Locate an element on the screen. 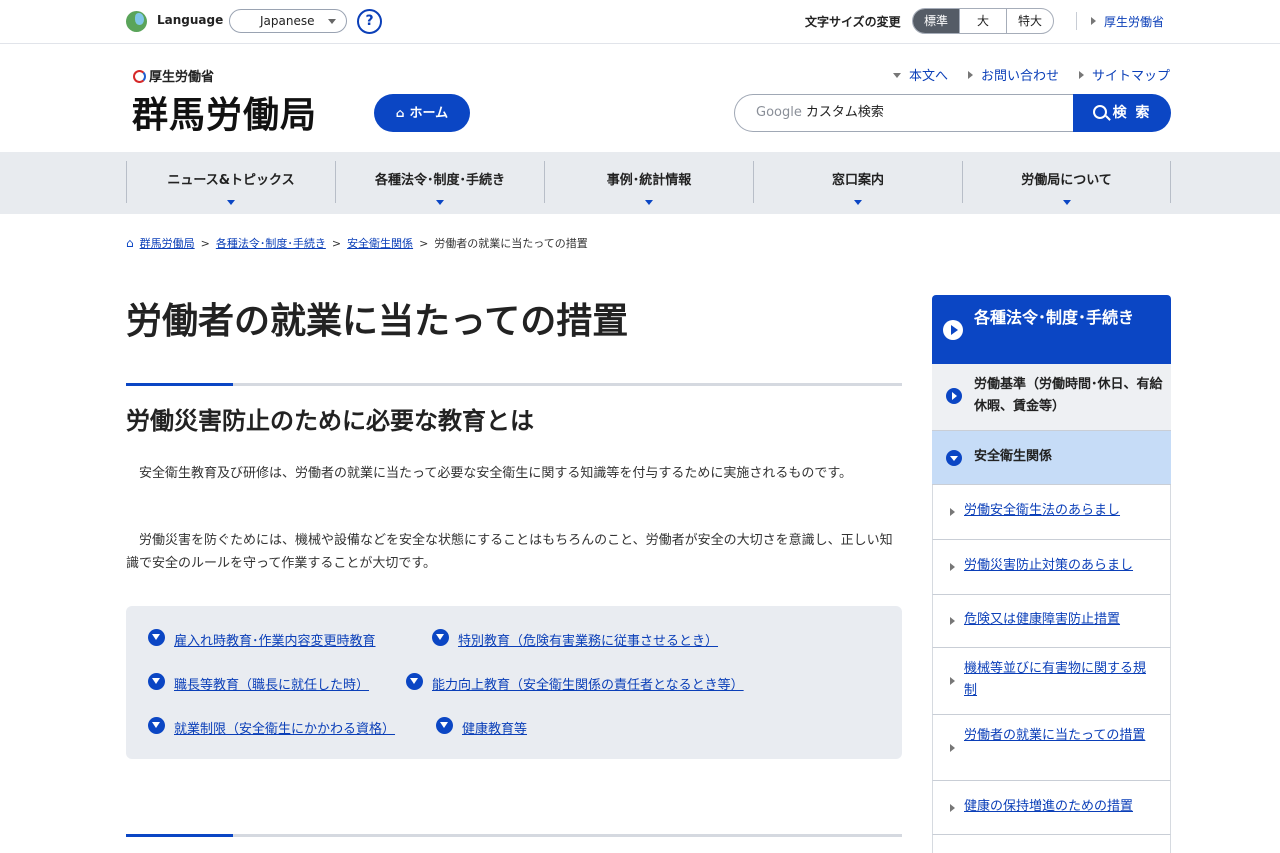 The width and height of the screenshot is (1280, 853). nav-laws-label: 各種法令･制度･手続き is located at coordinates (439, 180).